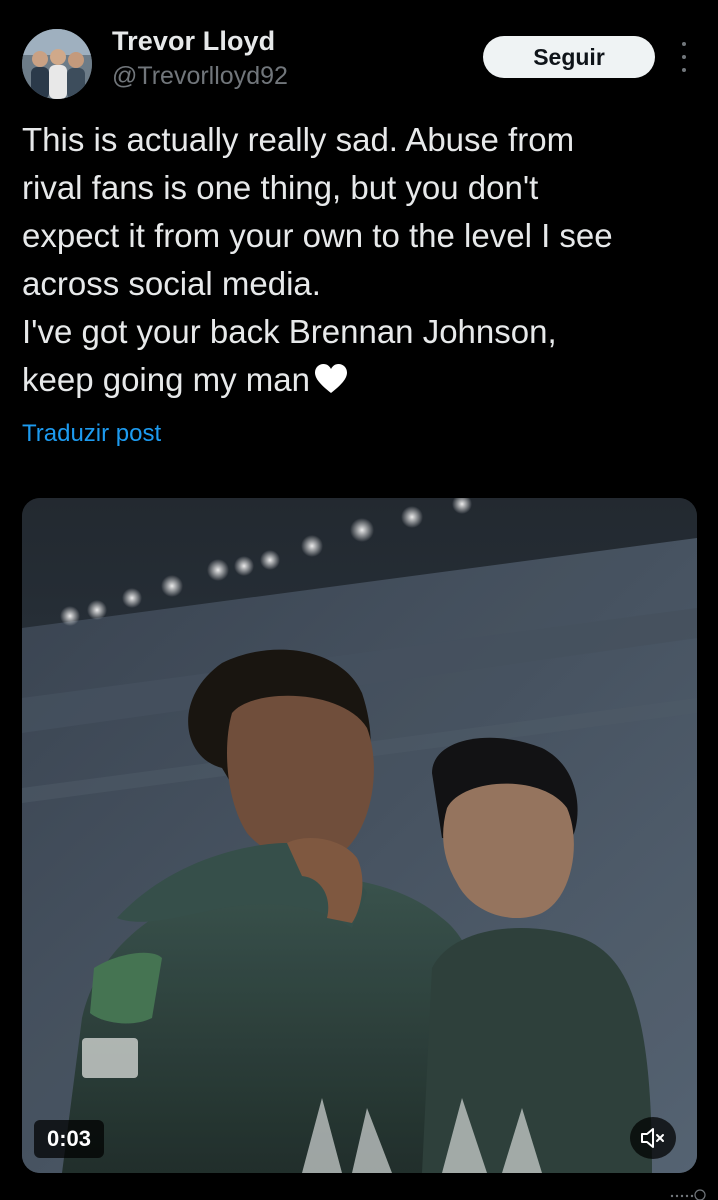 The image size is (718, 1200). What do you see at coordinates (193, 41) in the screenshot?
I see `author-display-name: Trevor Lloyd` at bounding box center [193, 41].